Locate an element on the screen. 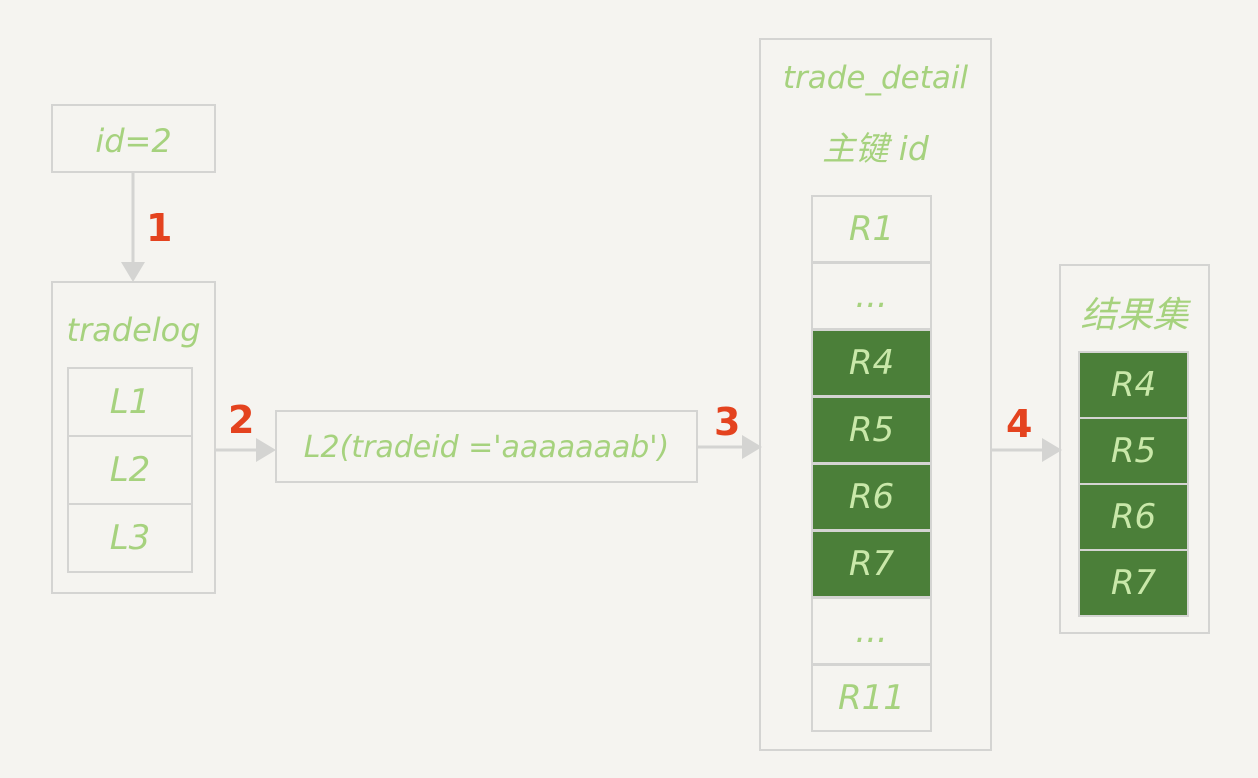  trade-detail-row: R4 is located at coordinates (871, 363).